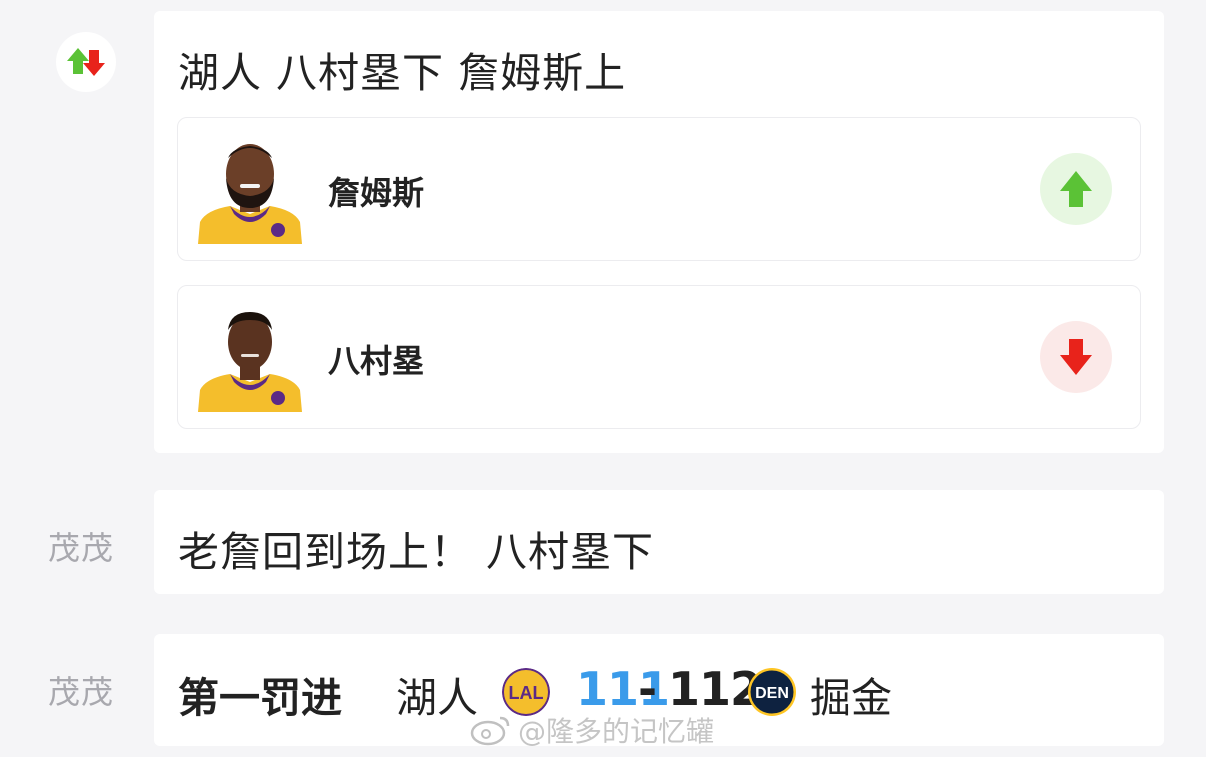 The height and width of the screenshot is (757, 1206). Describe the element at coordinates (659, 542) in the screenshot. I see `message-card: 老詹回到场上！ 八村塁下` at that location.